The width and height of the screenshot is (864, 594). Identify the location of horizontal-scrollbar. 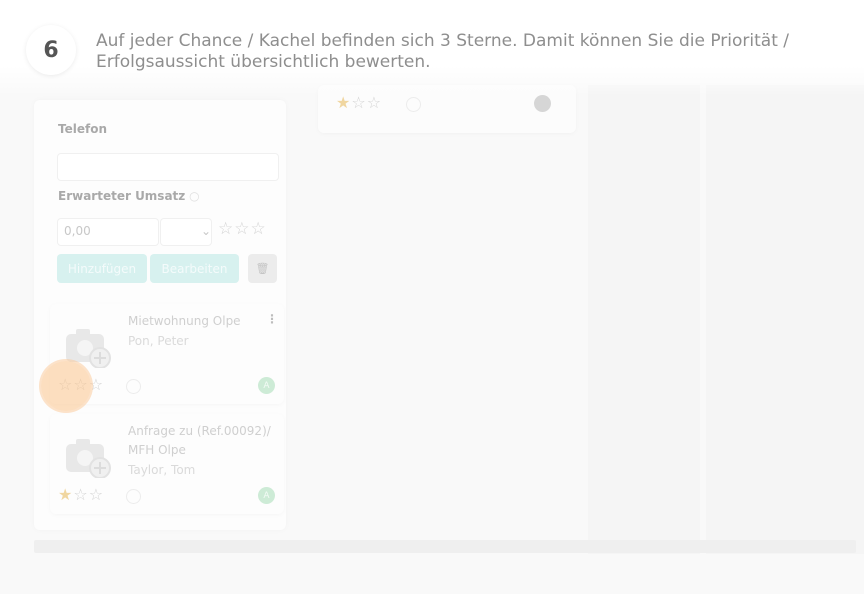
(445, 546).